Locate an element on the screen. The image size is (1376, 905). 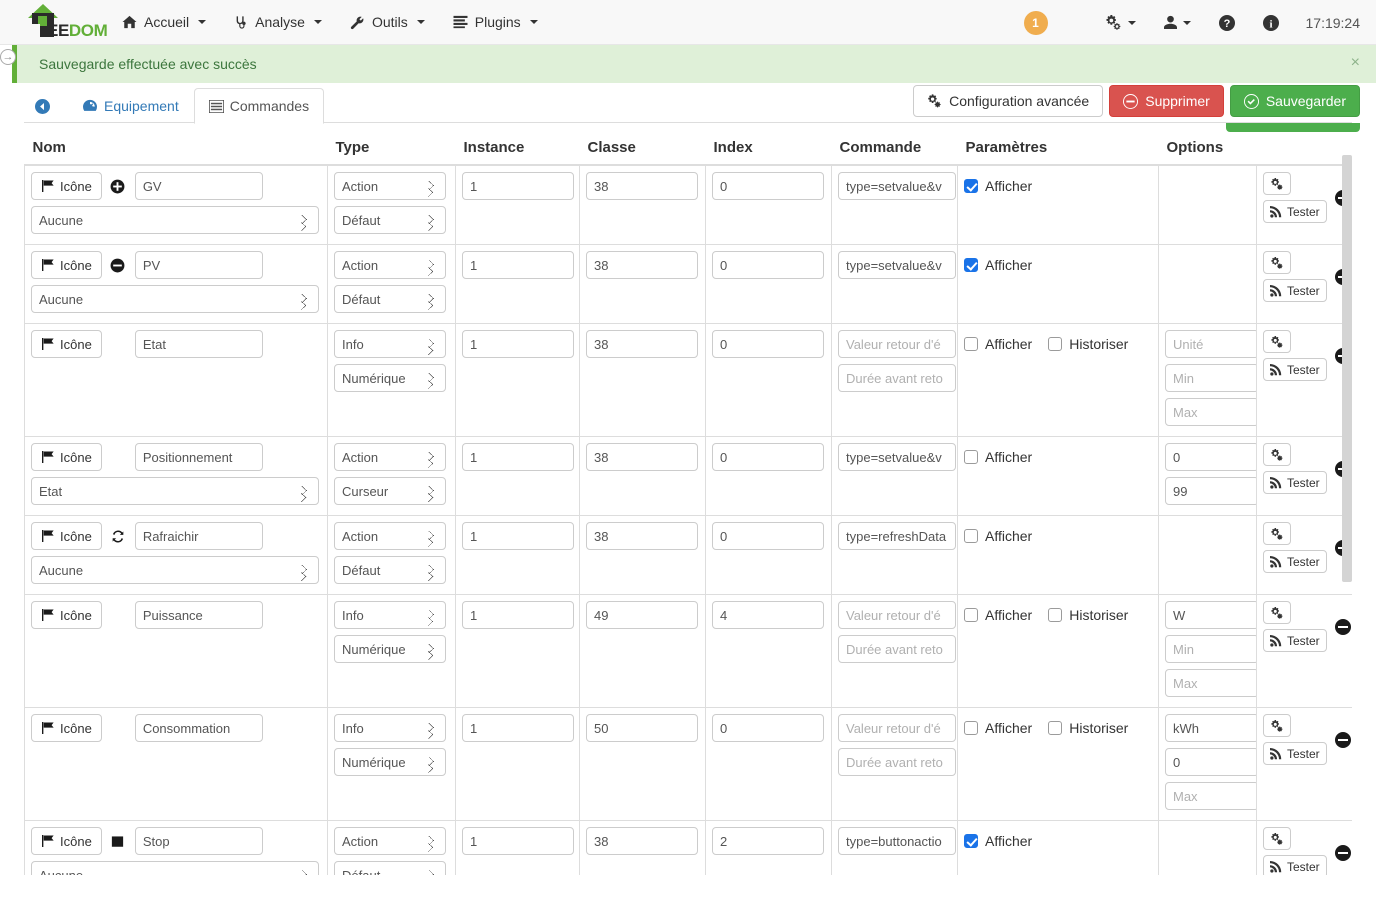
row-1-classe-input is located at coordinates (642, 265).